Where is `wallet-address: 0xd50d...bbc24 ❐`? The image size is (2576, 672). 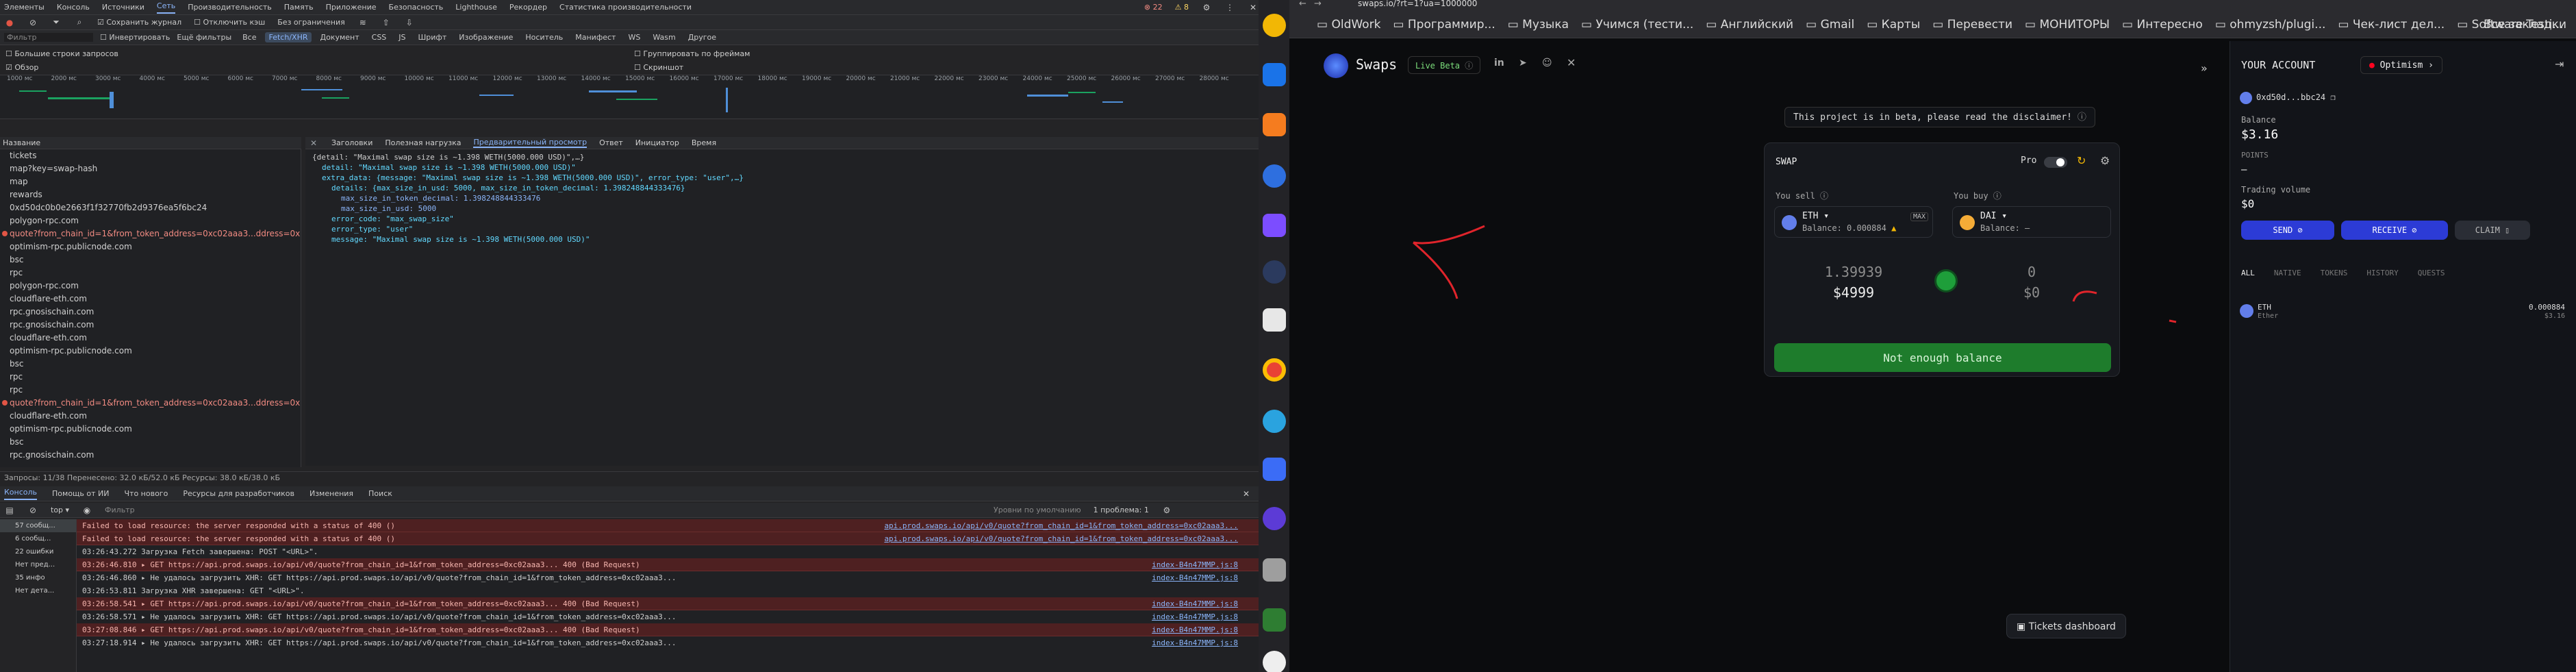 wallet-address: 0xd50d...bbc24 ❐ is located at coordinates (2296, 97).